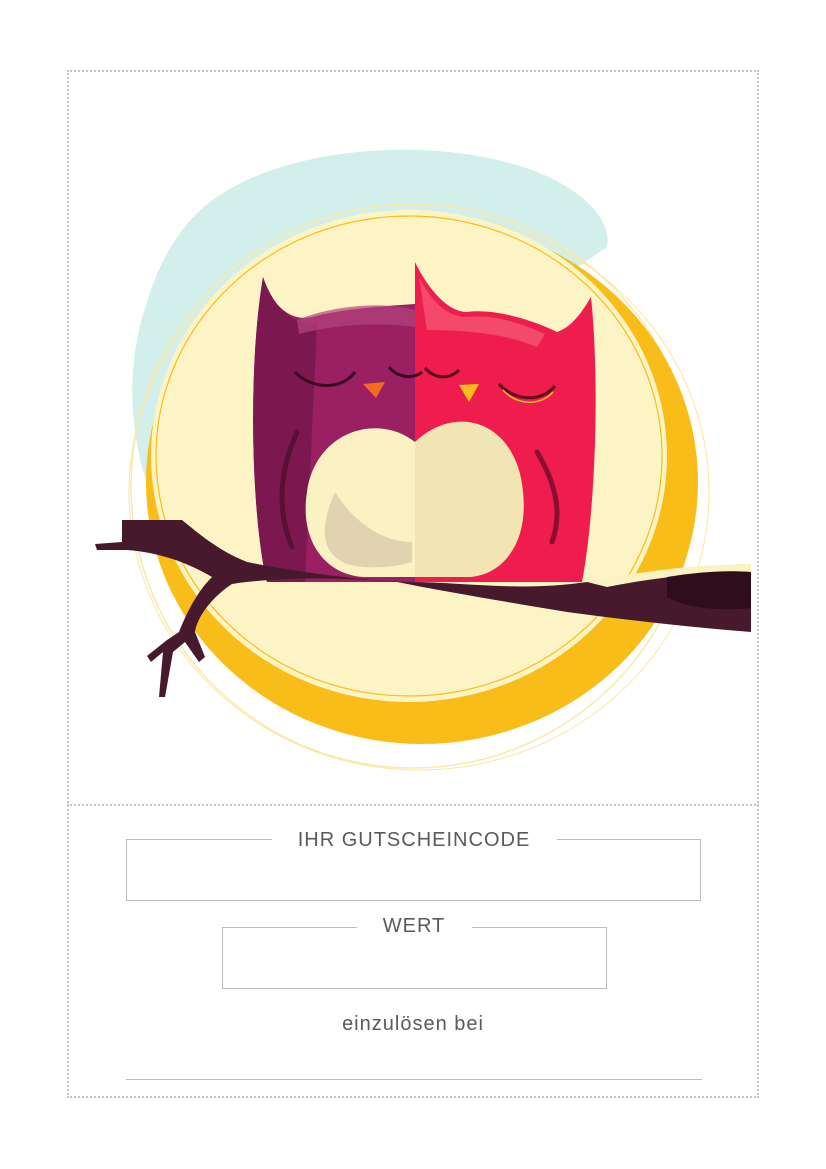 The width and height of the screenshot is (826, 1169). I want to click on redeem-text: einzulösen bei, so click(413, 1024).